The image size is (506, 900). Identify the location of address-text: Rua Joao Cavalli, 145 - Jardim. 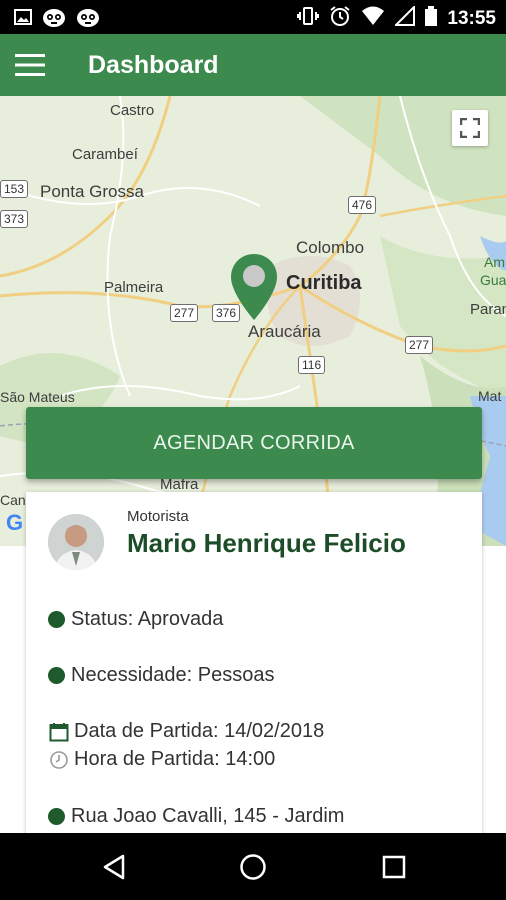
(208, 816).